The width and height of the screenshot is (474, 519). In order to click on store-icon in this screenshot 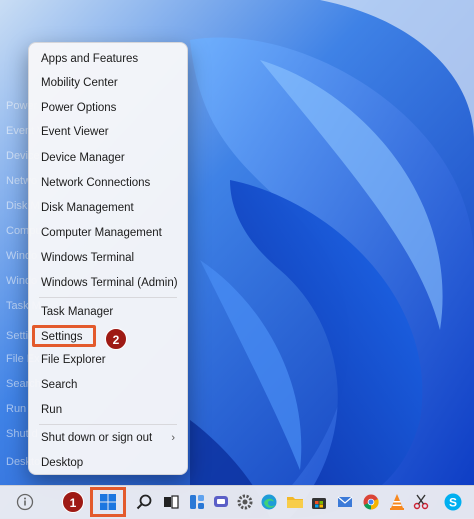, I will do `click(319, 502)`.